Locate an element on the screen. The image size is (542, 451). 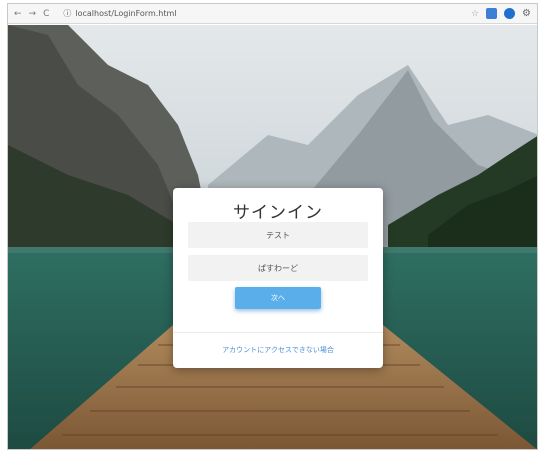
username-input is located at coordinates (278, 235).